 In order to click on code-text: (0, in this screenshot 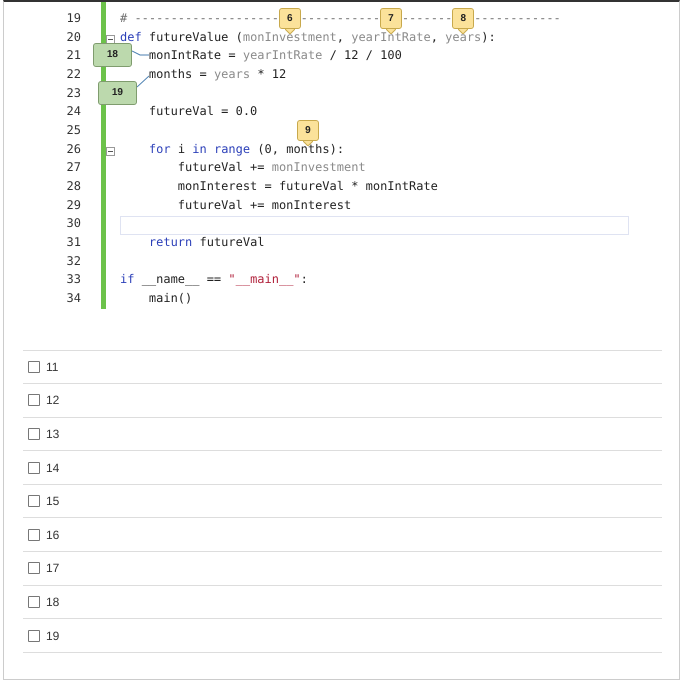, I will do `click(268, 149)`.